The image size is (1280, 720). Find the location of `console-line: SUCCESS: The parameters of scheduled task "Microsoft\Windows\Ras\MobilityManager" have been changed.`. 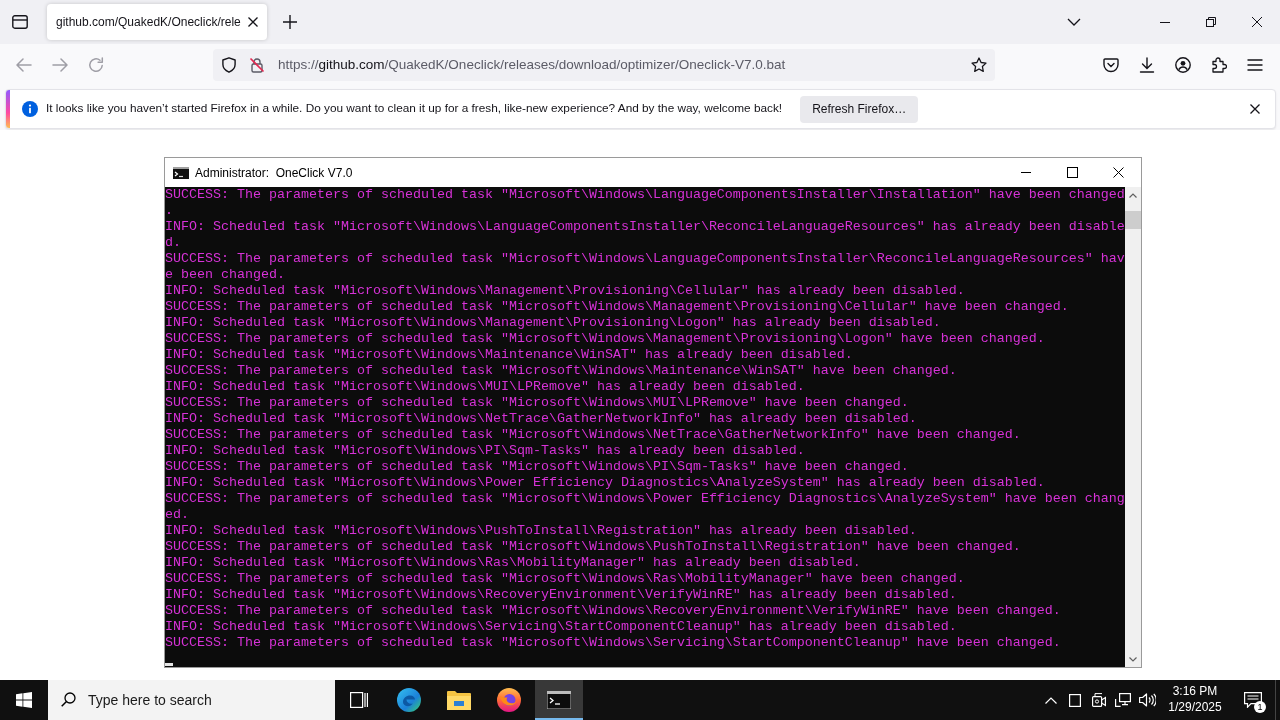

console-line: SUCCESS: The parameters of scheduled task "Microsoft\Windows\Ras\MobilityManager" have been changed. is located at coordinates (565, 579).